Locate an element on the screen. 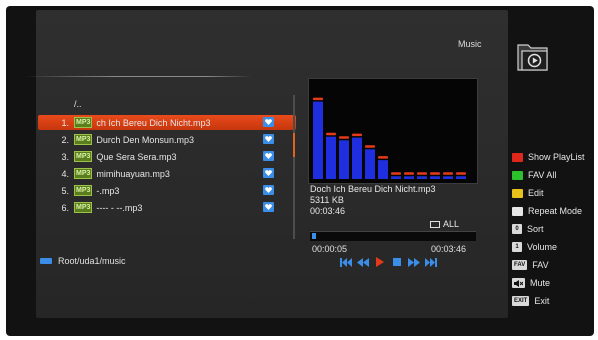 The width and height of the screenshot is (598, 340). rewind-icon is located at coordinates (362, 262).